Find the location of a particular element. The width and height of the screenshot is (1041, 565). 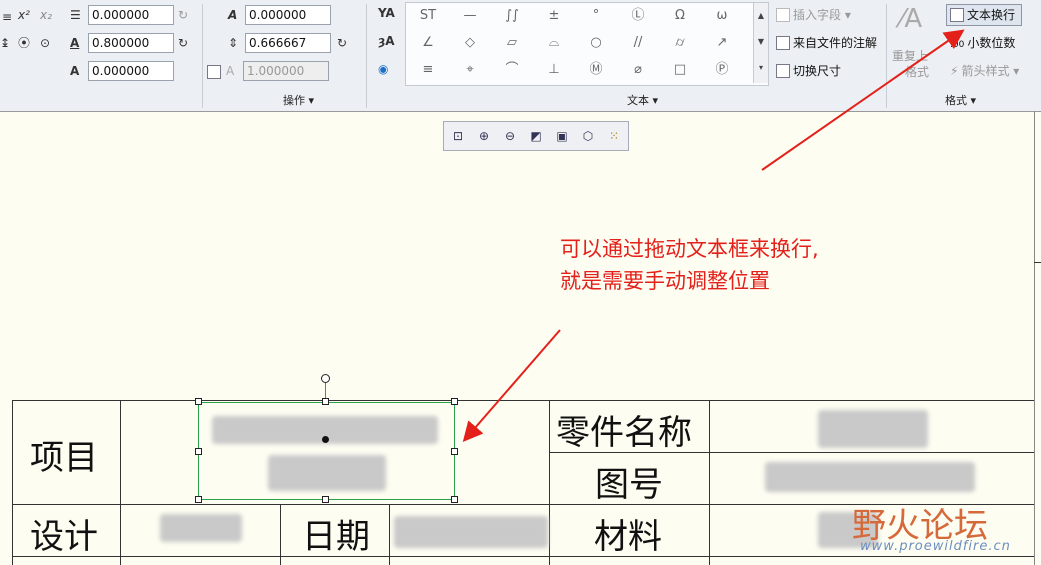

text-group-label: 文本 ▾ is located at coordinates (642, 100).